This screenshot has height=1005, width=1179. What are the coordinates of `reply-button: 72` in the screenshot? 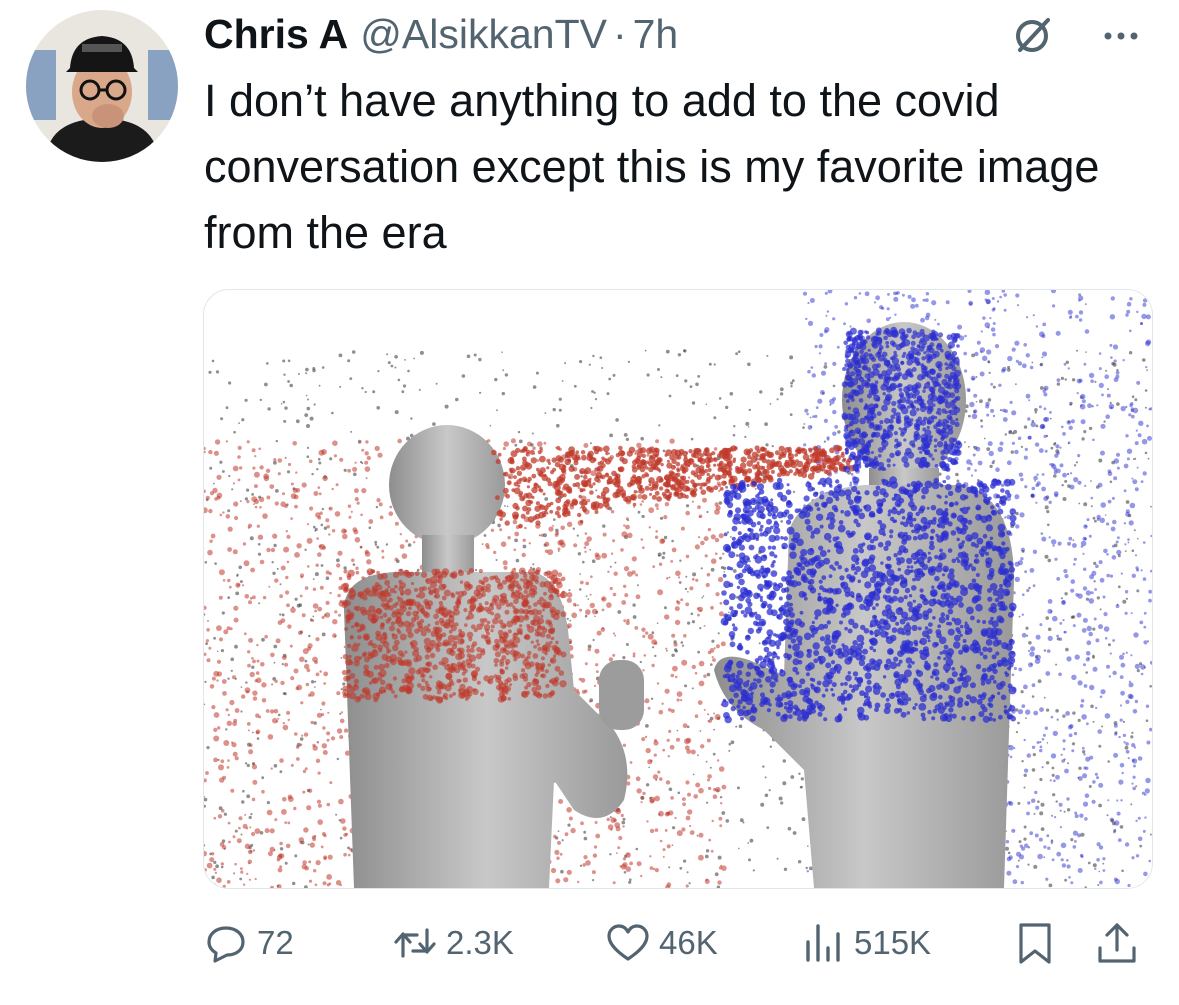 It's located at (248, 943).